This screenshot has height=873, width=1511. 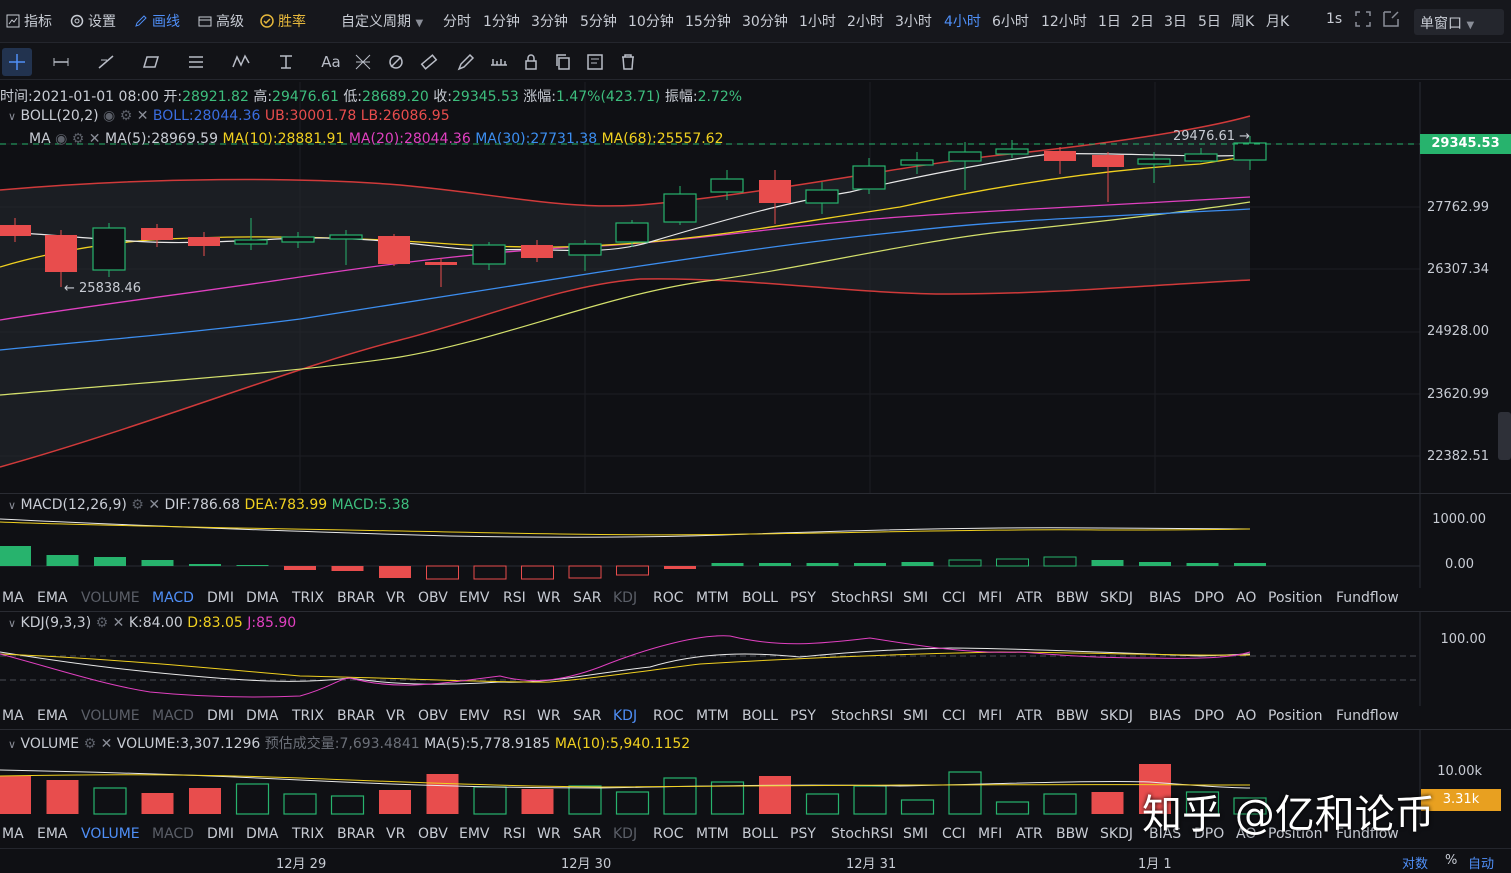 I want to click on settings-tool, so click(x=595, y=62).